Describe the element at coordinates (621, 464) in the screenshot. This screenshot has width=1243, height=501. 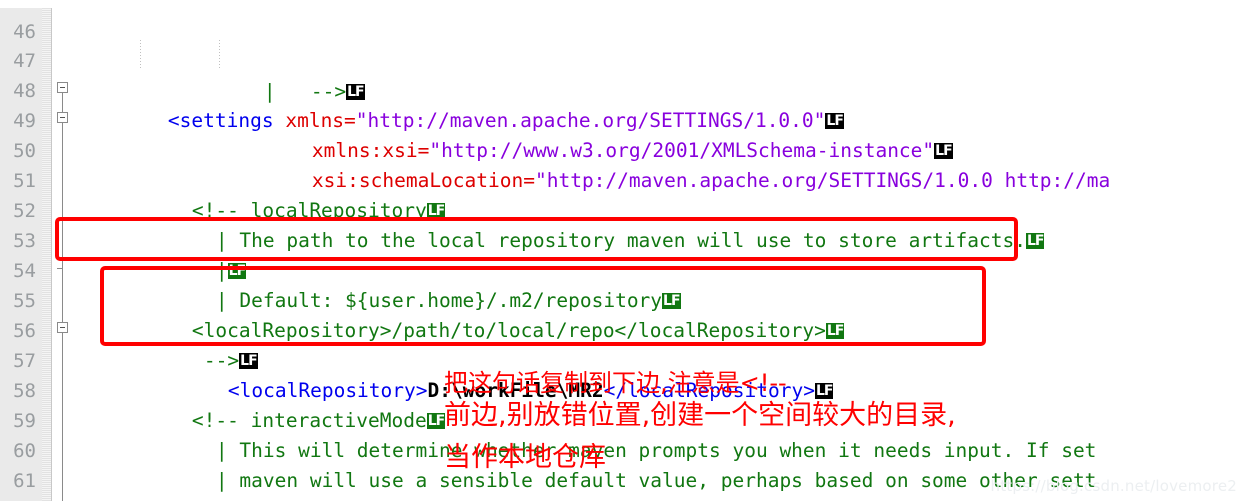
I see `code-line: 61 |LF` at that location.